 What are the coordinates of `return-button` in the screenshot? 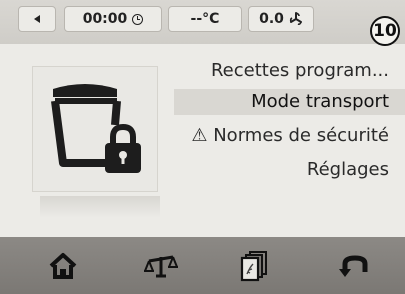 It's located at (355, 266).